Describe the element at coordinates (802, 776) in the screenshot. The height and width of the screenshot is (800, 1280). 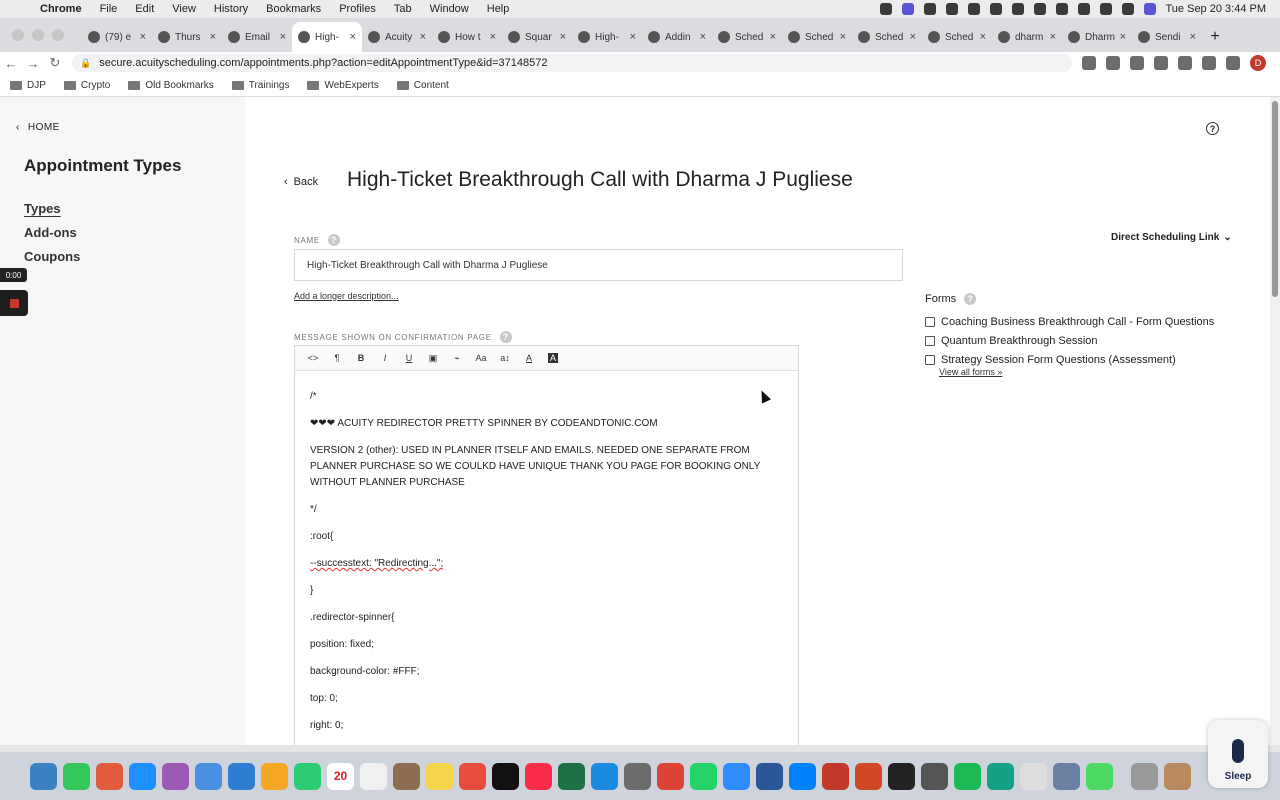
I see `bluetooth-app-icon` at that location.